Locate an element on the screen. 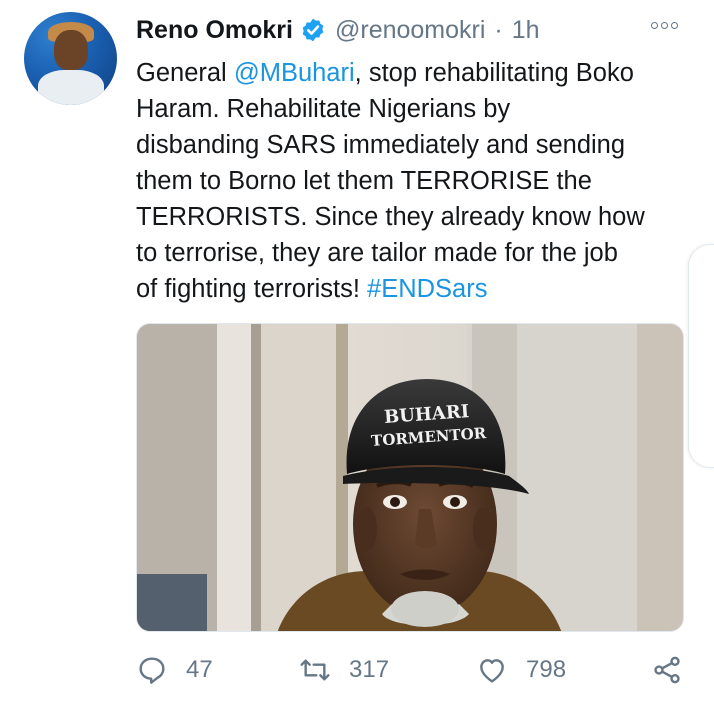  author-name: Reno Omokri is located at coordinates (214, 30).